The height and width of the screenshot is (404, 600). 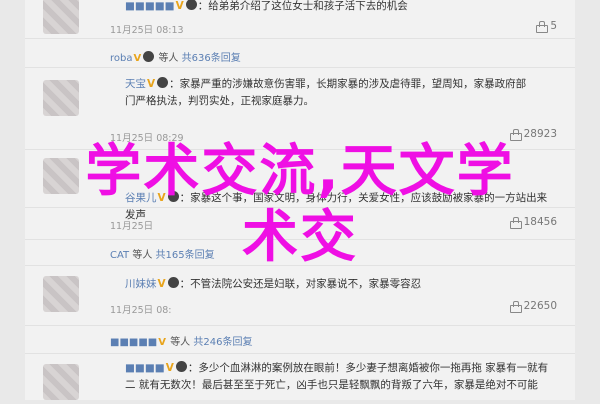 I want to click on username-link: 川妹妹, so click(x=141, y=284).